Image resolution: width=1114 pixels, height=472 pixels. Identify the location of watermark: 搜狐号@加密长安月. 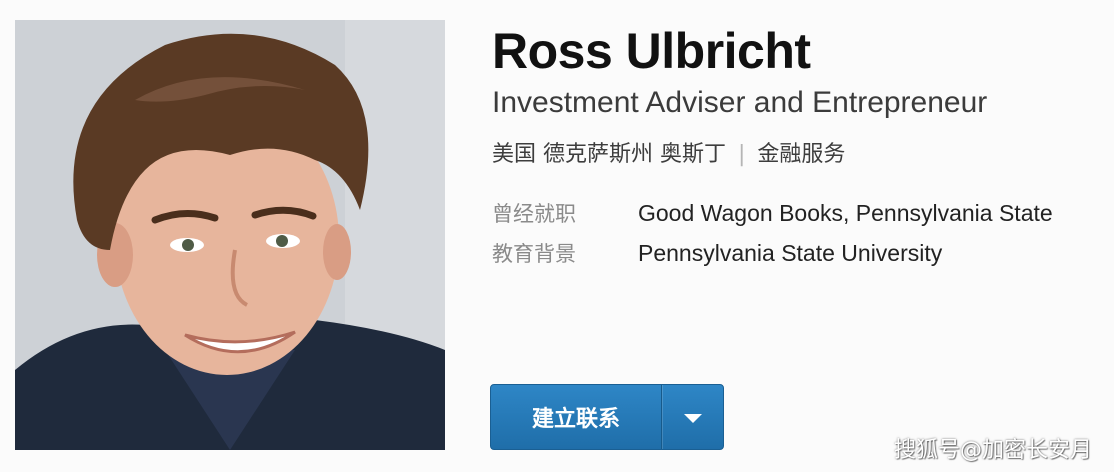
(992, 450).